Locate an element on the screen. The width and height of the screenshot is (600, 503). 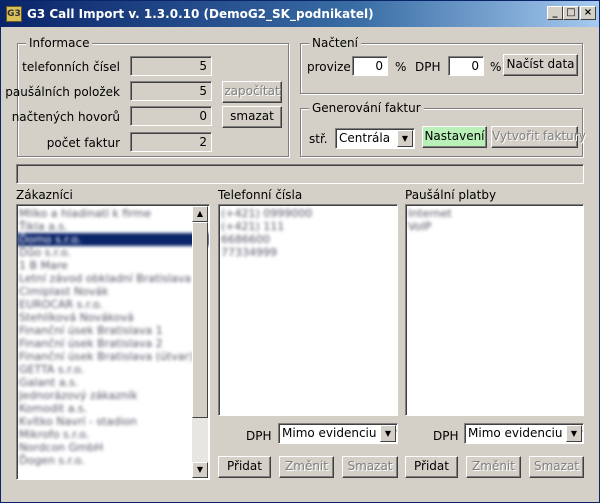
list-item: Ťikla a.s. is located at coordinates (113, 226).